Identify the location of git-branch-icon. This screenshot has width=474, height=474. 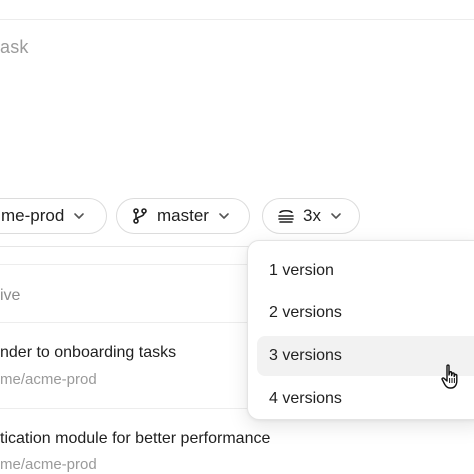
(140, 216).